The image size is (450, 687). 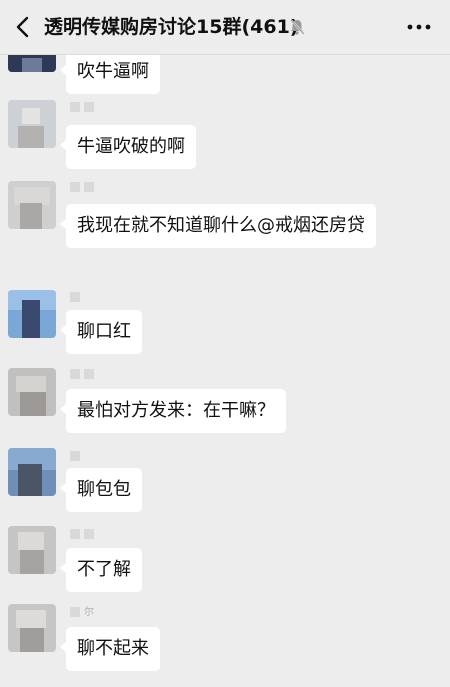 I want to click on message-bubble: 牛逼吹破的啊, so click(x=128, y=147).